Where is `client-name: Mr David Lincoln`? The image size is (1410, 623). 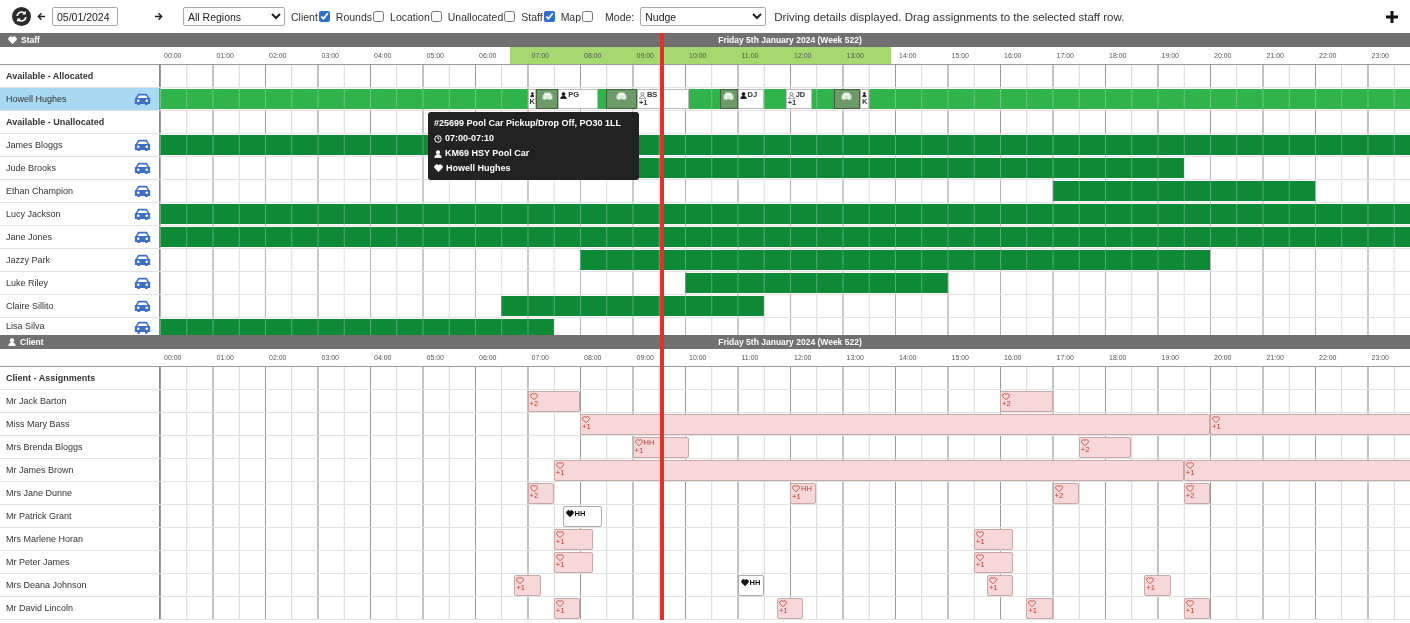 client-name: Mr David Lincoln is located at coordinates (40, 608).